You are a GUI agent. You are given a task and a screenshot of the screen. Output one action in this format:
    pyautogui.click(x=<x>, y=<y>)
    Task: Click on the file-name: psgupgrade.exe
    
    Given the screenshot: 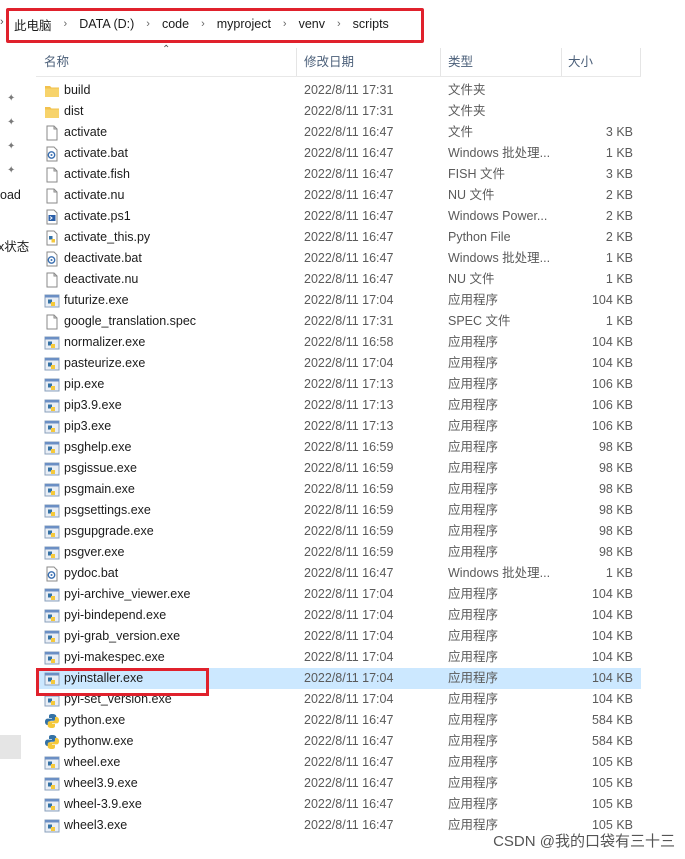 What is the action you would take?
    pyautogui.click(x=109, y=531)
    